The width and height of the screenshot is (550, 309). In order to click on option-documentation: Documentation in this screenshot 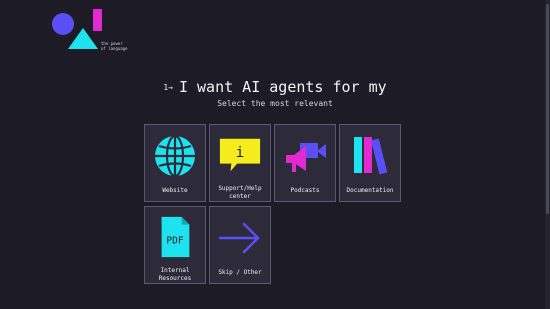, I will do `click(370, 163)`.